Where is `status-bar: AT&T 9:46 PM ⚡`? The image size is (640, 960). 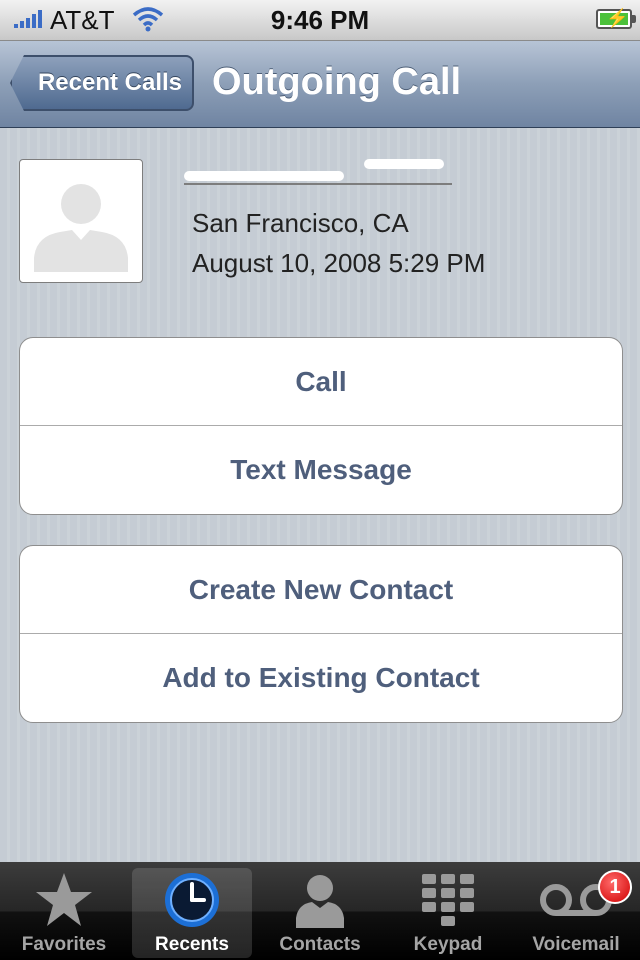
status-bar: AT&T 9:46 PM ⚡ is located at coordinates (320, 20).